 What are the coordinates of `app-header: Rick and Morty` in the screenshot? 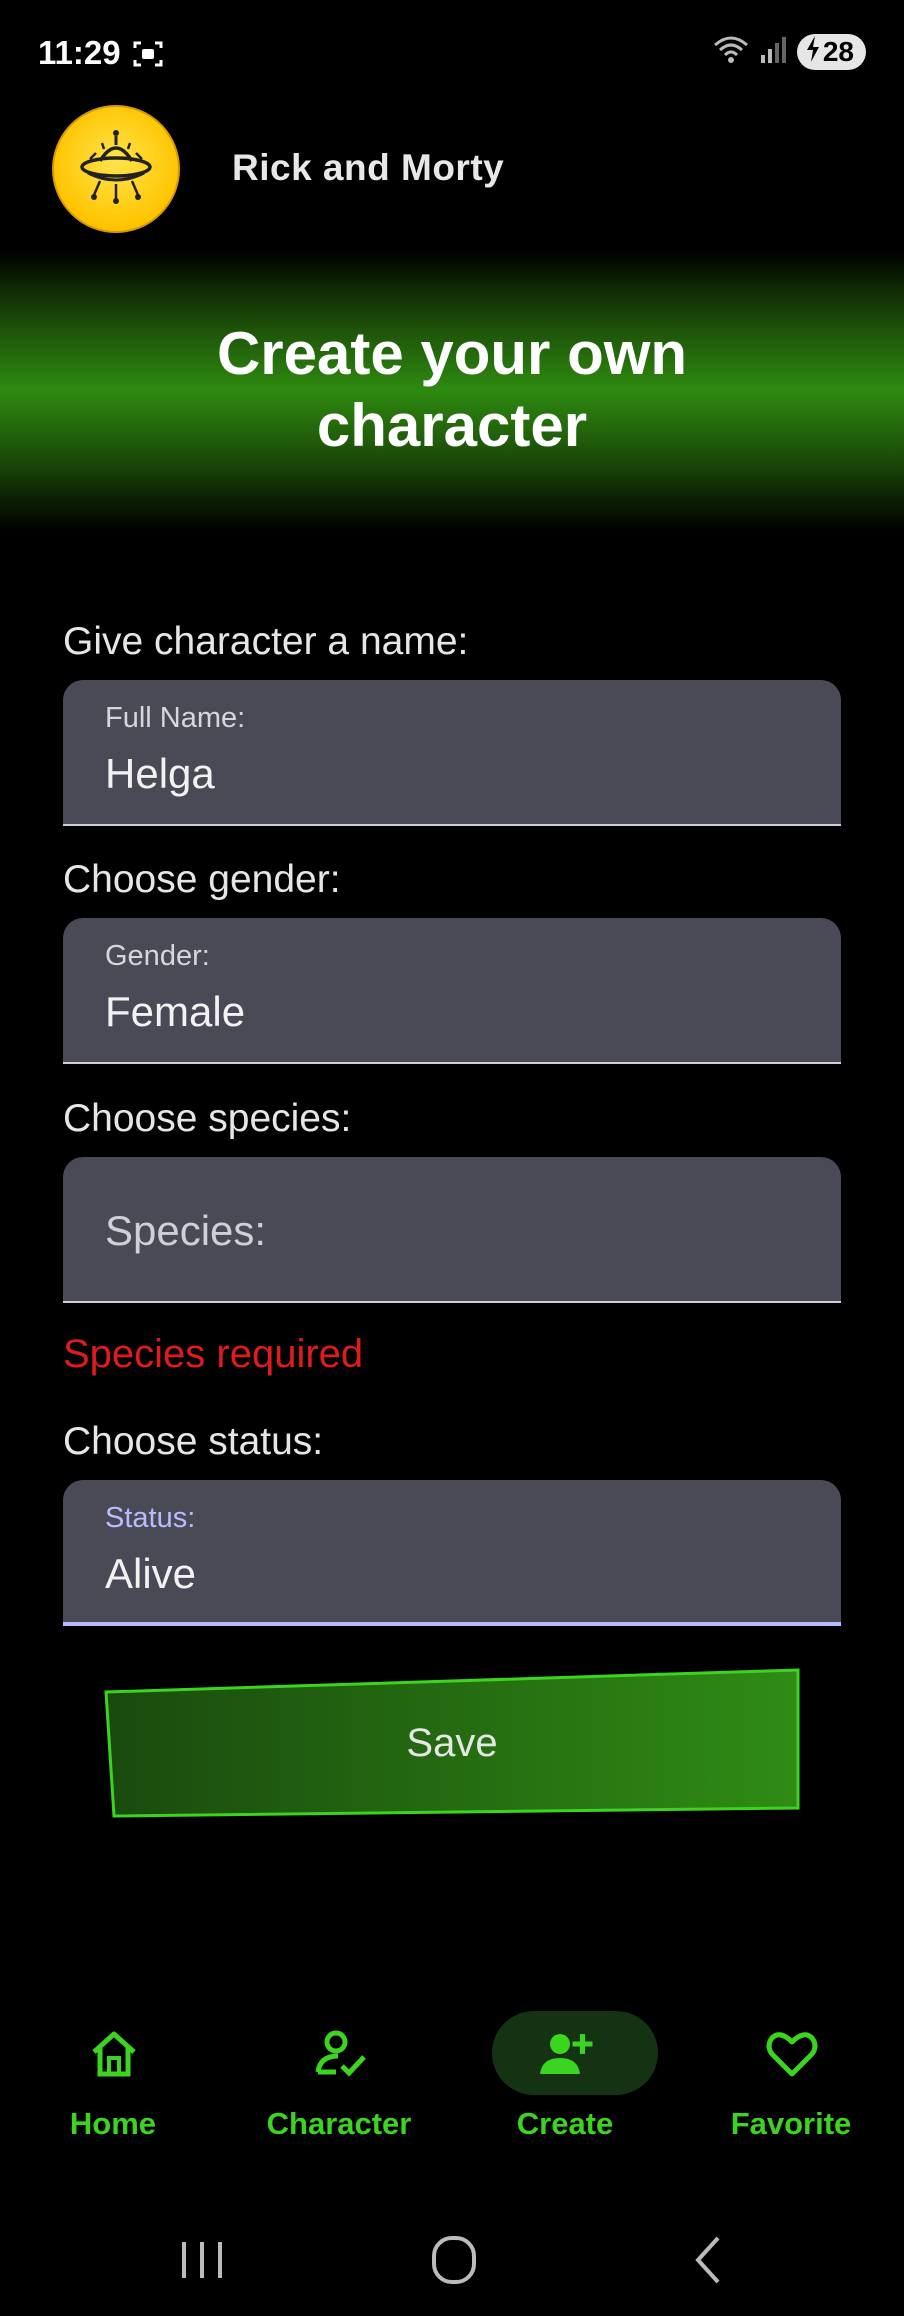 It's located at (452, 170).